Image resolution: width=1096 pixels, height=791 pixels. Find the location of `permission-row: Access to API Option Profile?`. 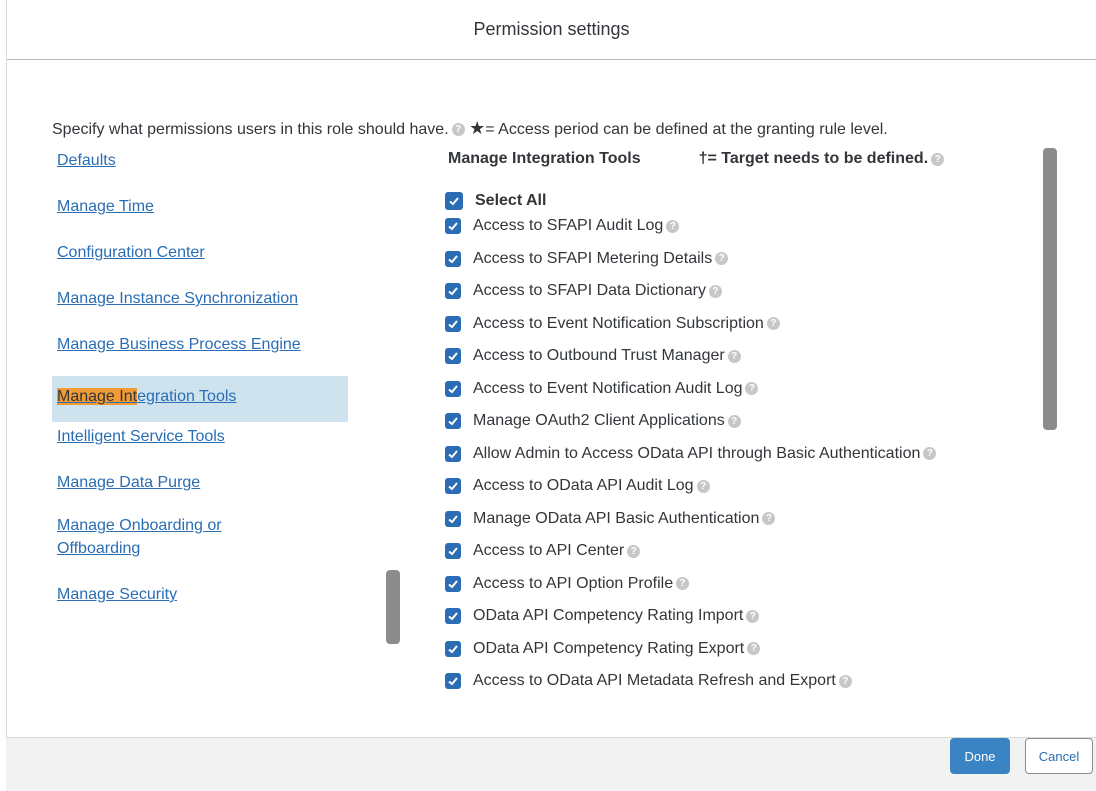

permission-row: Access to API Option Profile? is located at coordinates (730, 584).